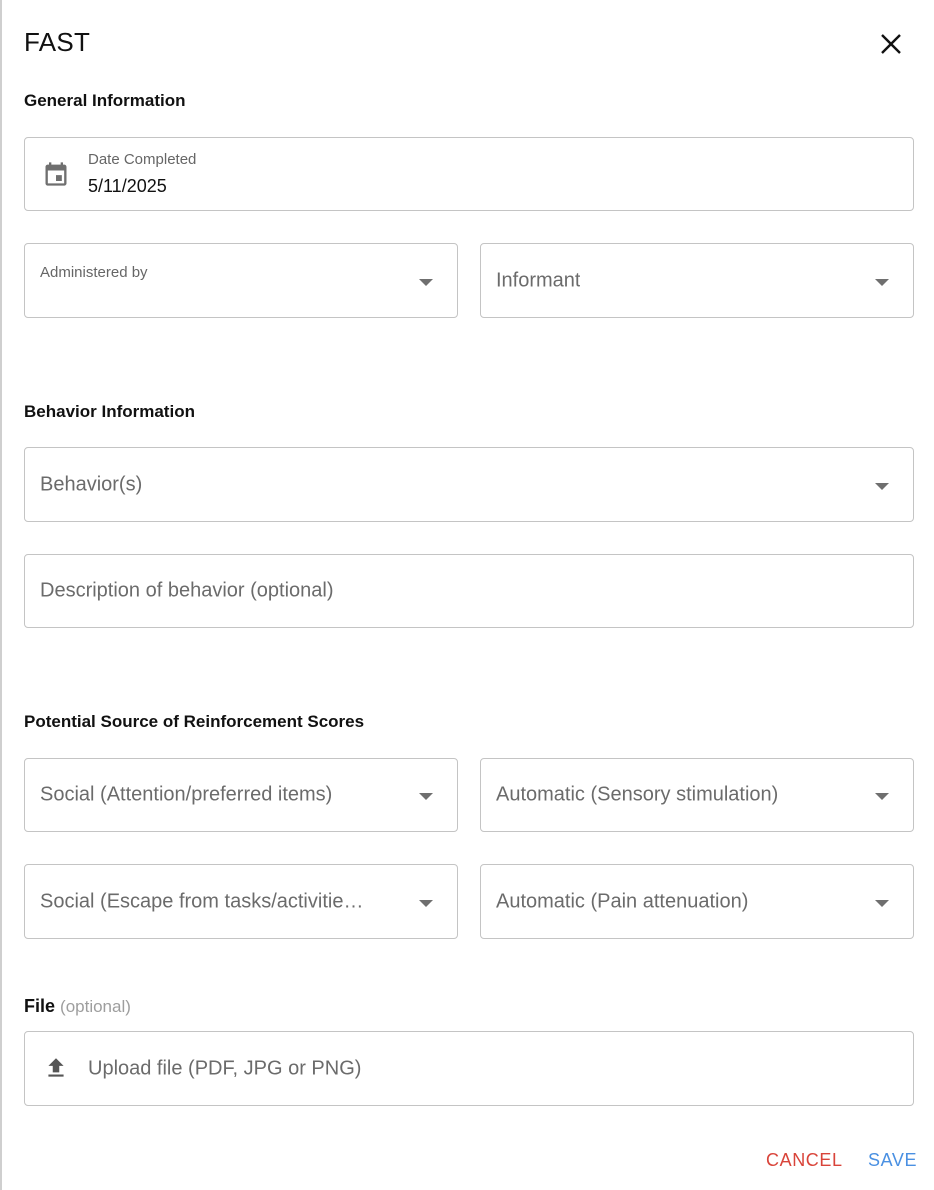 The image size is (934, 1190). Describe the element at coordinates (469, 174) in the screenshot. I see `date-completed-field: Date Completed 5/11/2025` at that location.